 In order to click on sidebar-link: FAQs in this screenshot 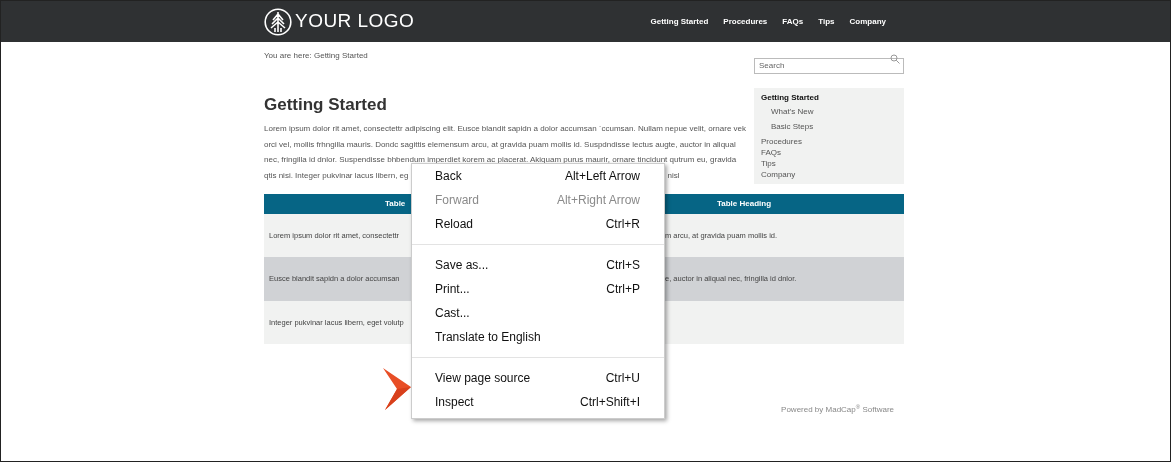, I will do `click(771, 152)`.